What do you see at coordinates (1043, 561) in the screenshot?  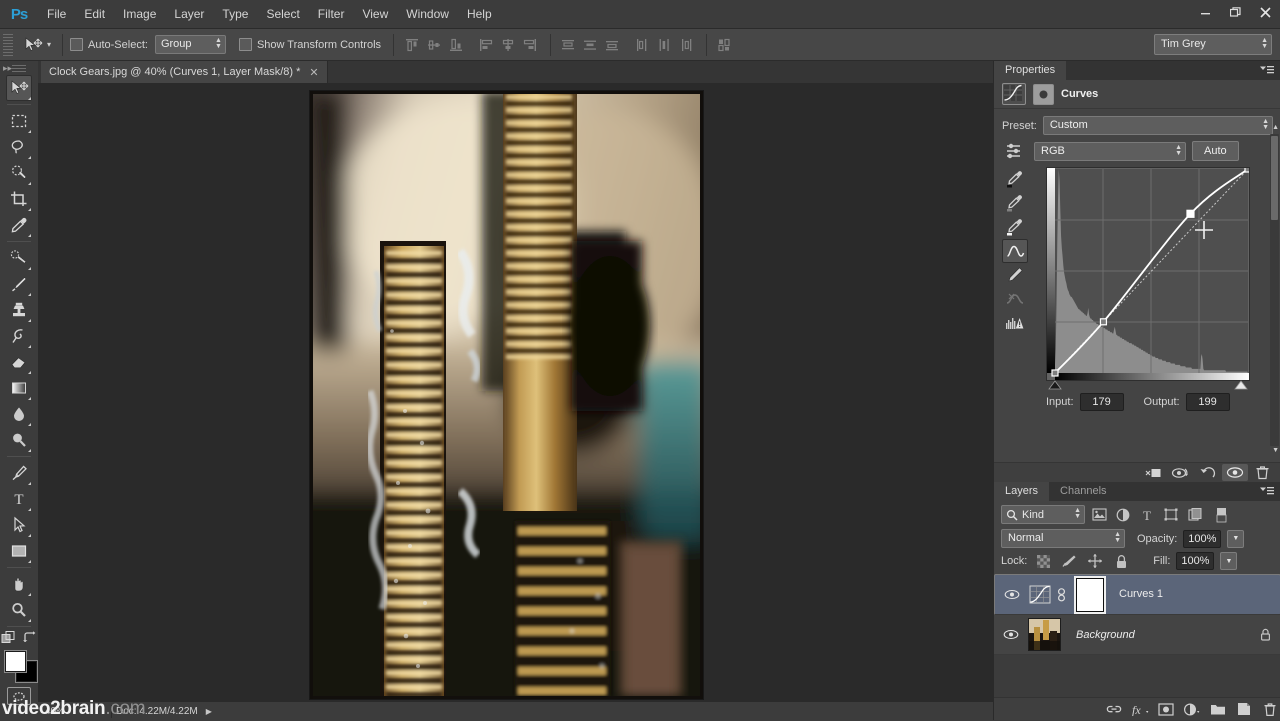 I see `lock-transparent-pixels-icon` at bounding box center [1043, 561].